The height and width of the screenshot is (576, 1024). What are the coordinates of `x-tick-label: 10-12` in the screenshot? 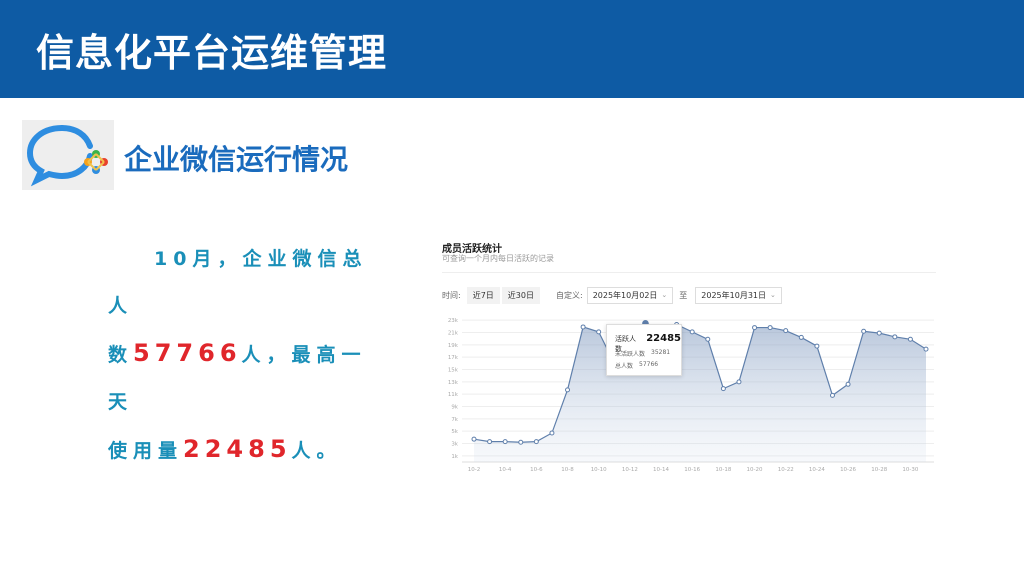 It's located at (630, 470).